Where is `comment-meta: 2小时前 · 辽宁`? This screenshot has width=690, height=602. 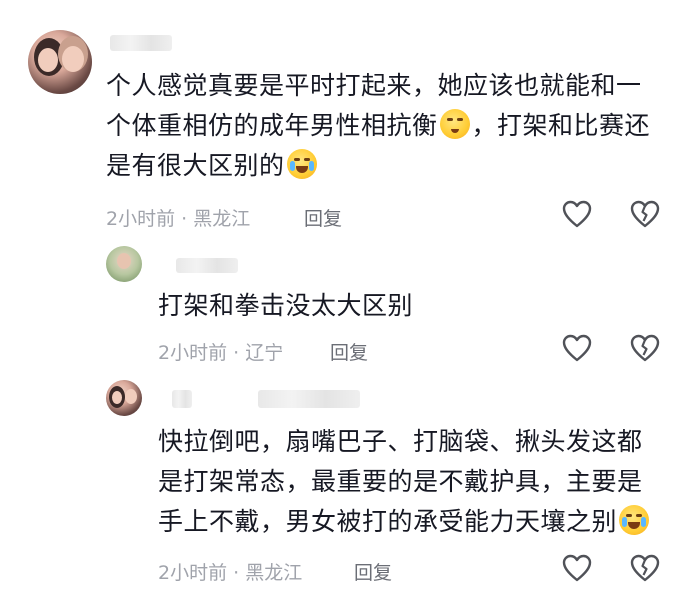
comment-meta: 2小时前 · 辽宁 is located at coordinates (220, 351).